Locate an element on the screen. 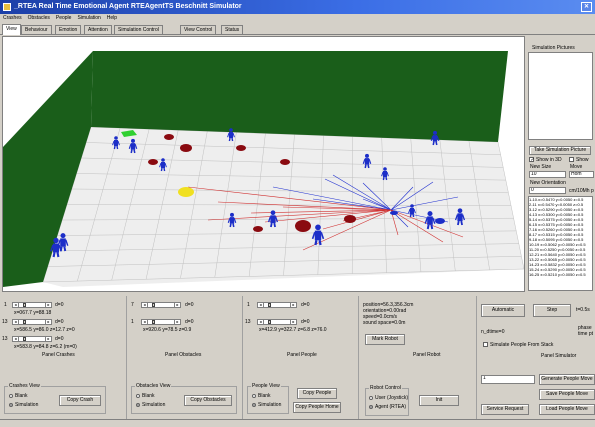 The width and height of the screenshot is (595, 427). tab-behaviour: Behaviour is located at coordinates (36, 29).